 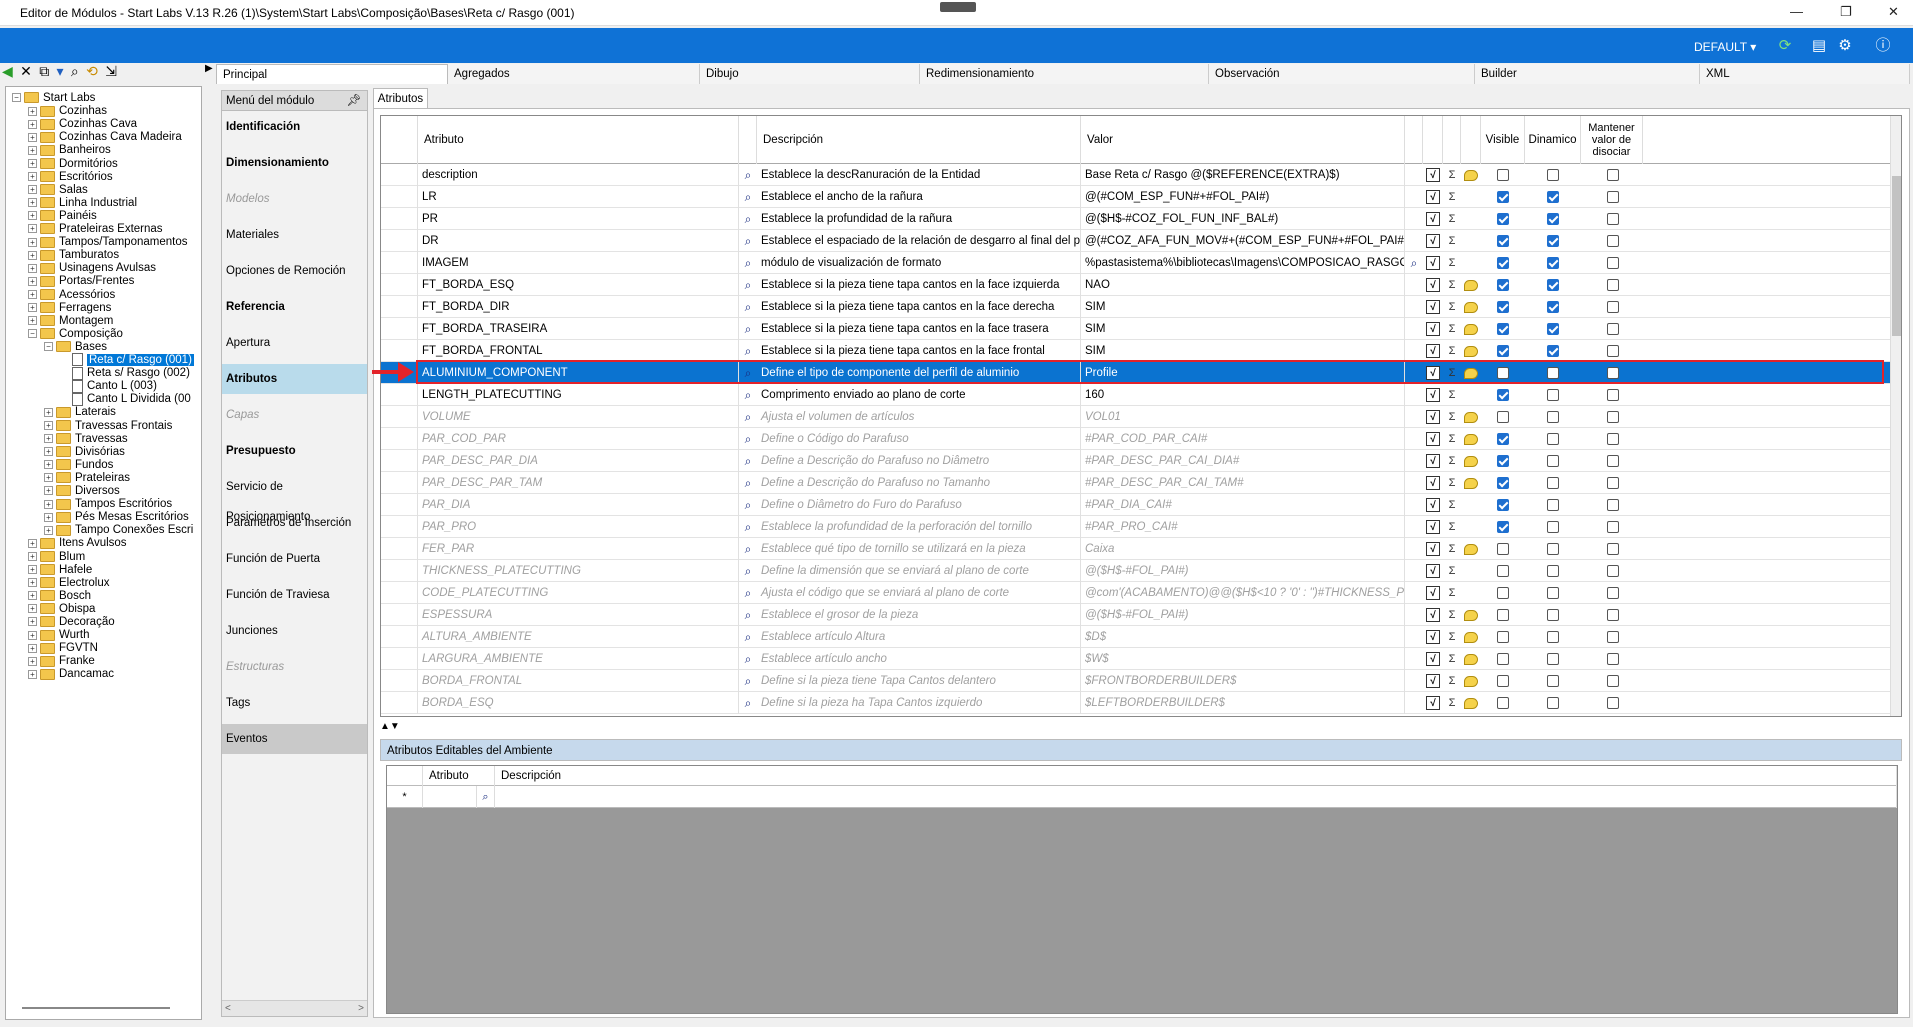 What do you see at coordinates (919, 637) in the screenshot?
I see `desc-cell: Establece artículo Altura` at bounding box center [919, 637].